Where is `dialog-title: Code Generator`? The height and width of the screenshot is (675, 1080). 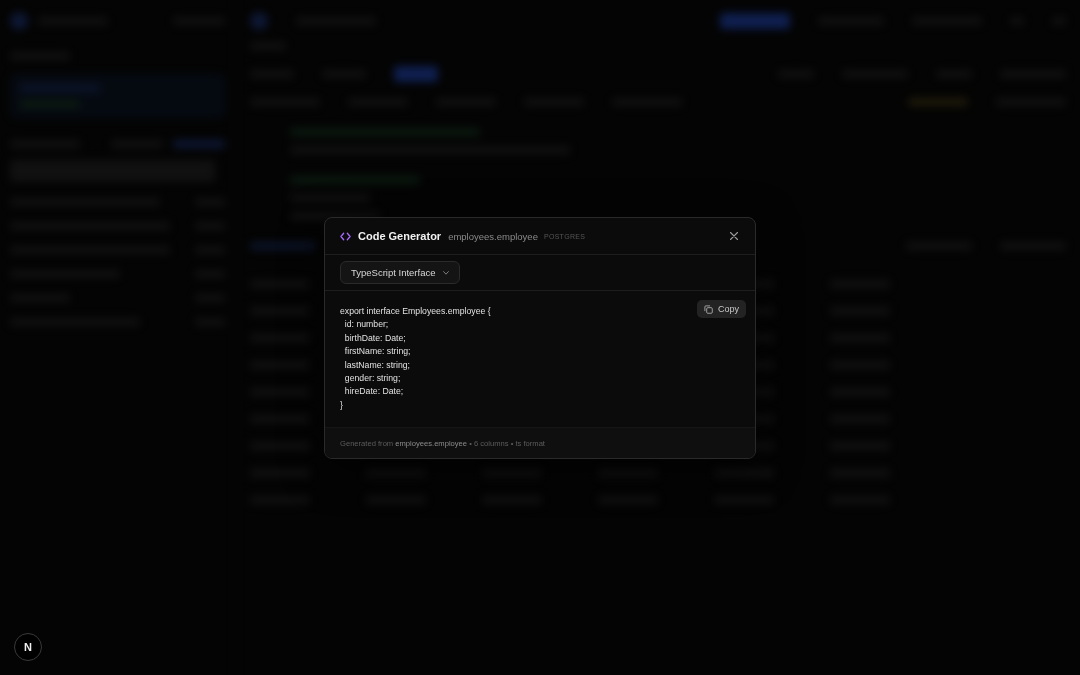
dialog-title: Code Generator is located at coordinates (400, 236).